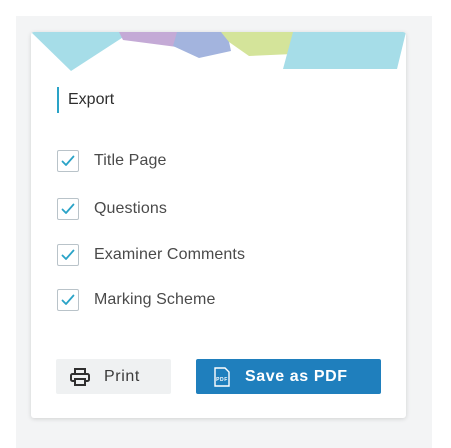 Image resolution: width=451 pixels, height=448 pixels. I want to click on option-label: Examiner Comments, so click(170, 254).